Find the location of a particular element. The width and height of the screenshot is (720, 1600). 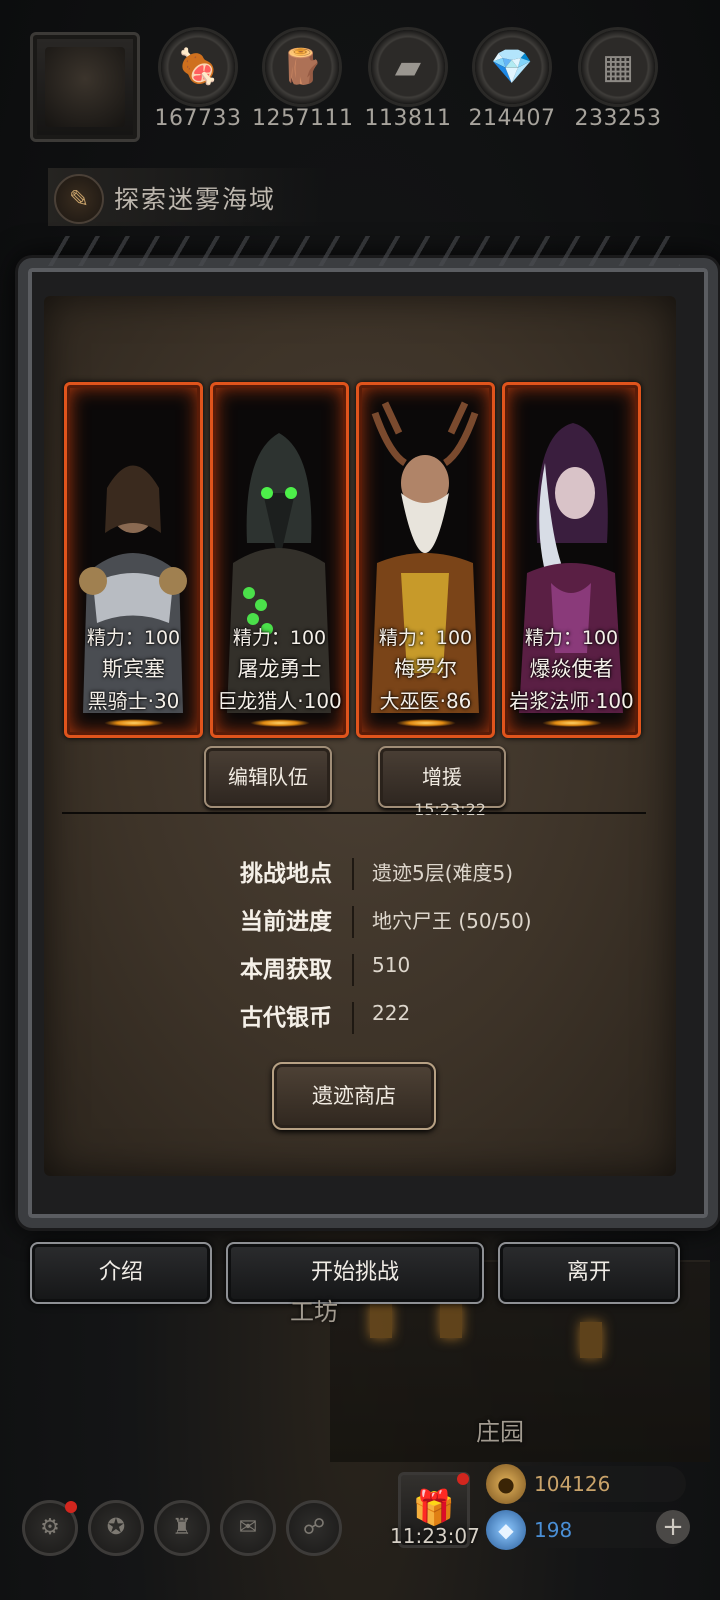

reinforce-timer: 15:23:22 is located at coordinates (450, 809).